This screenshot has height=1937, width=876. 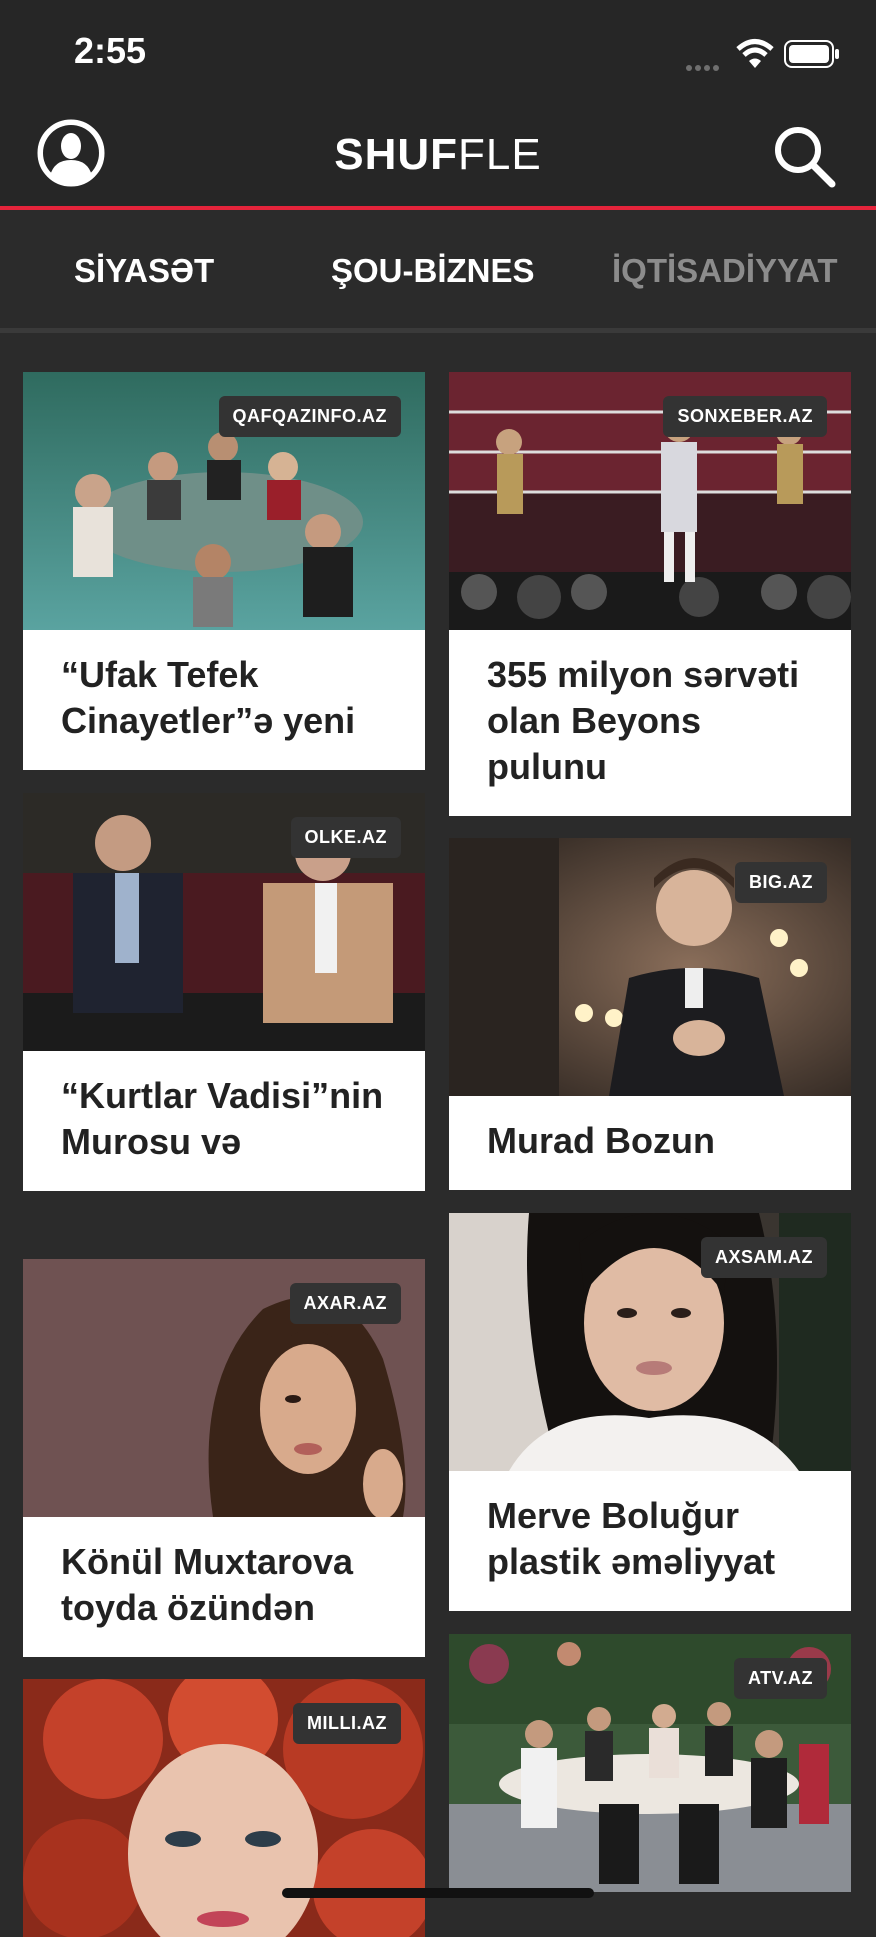 I want to click on logo-bold: SHUF, so click(x=396, y=154).